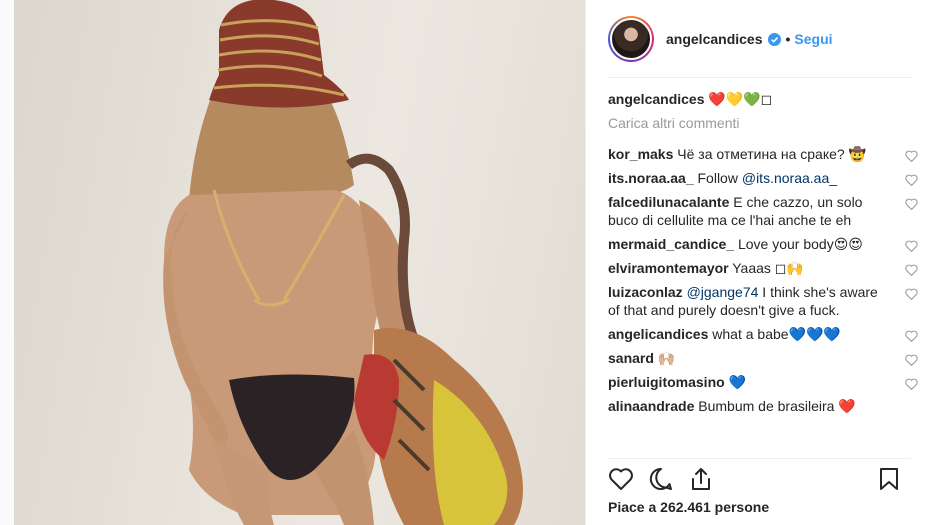  I want to click on caption-text: ❤️💛💚◻, so click(740, 99).